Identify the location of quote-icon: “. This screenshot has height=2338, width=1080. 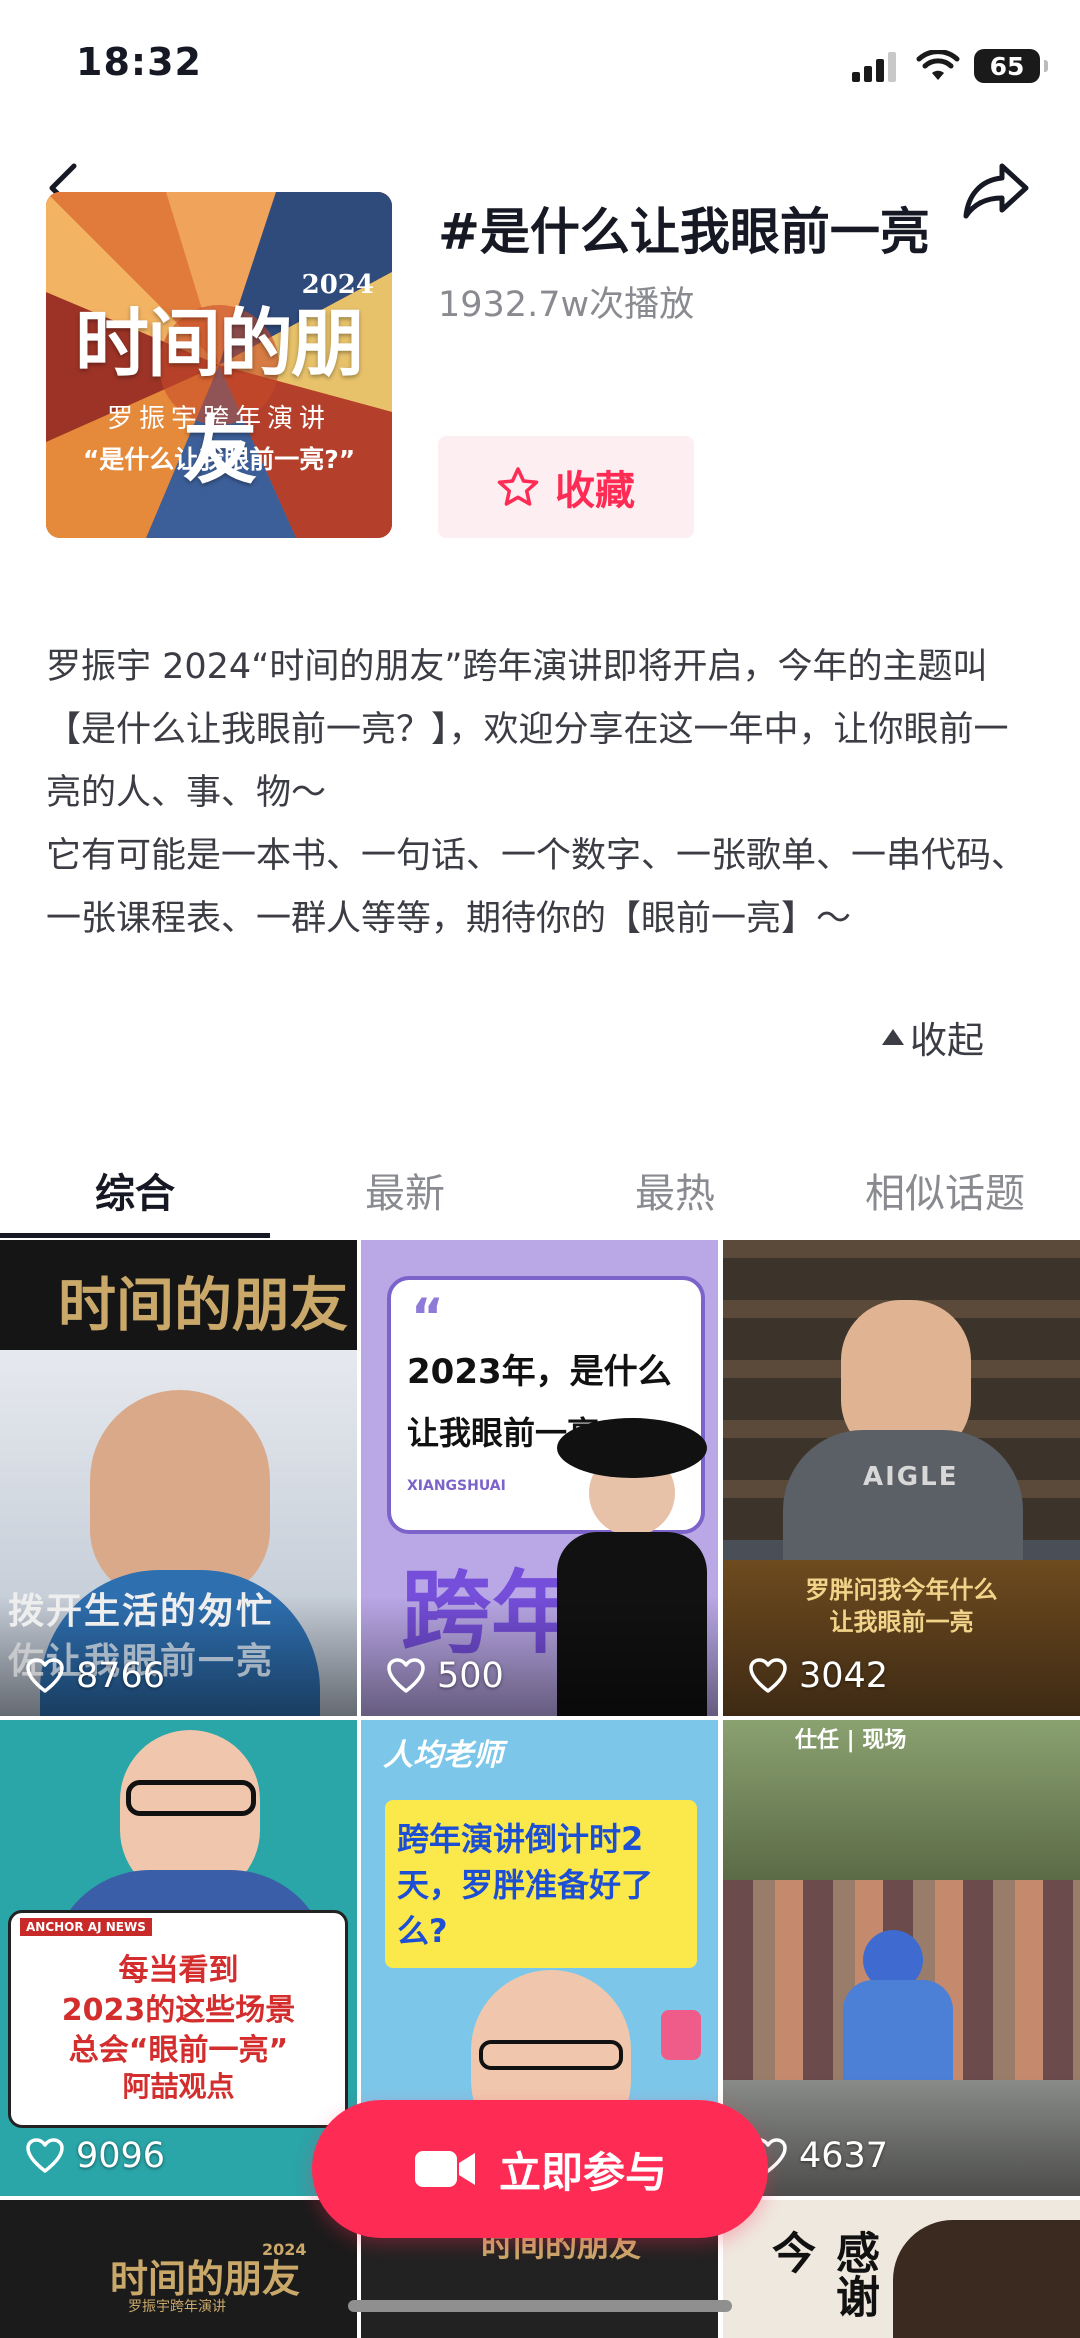
(427, 1317).